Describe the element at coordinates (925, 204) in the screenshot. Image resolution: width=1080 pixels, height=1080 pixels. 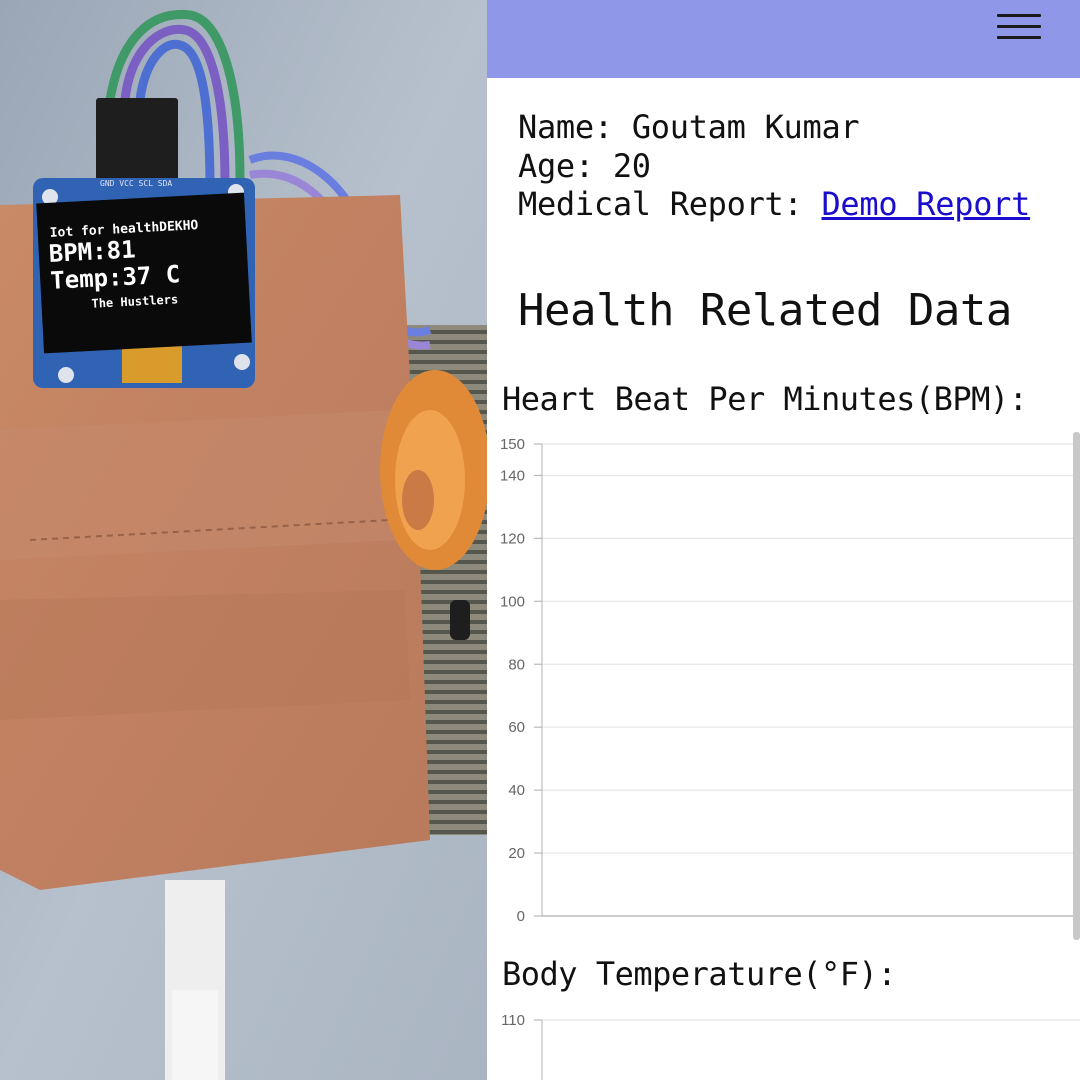
I see `demo-report-link: Demo Report` at that location.